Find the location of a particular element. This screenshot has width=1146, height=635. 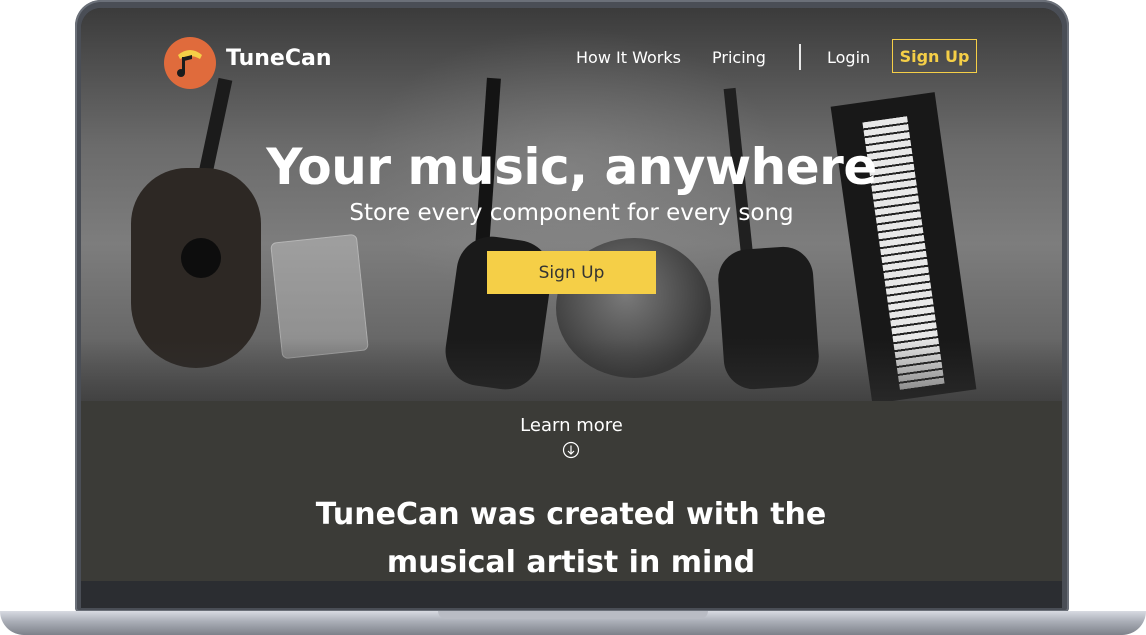

hero-subtitle: Store every component for every song is located at coordinates (571, 213).